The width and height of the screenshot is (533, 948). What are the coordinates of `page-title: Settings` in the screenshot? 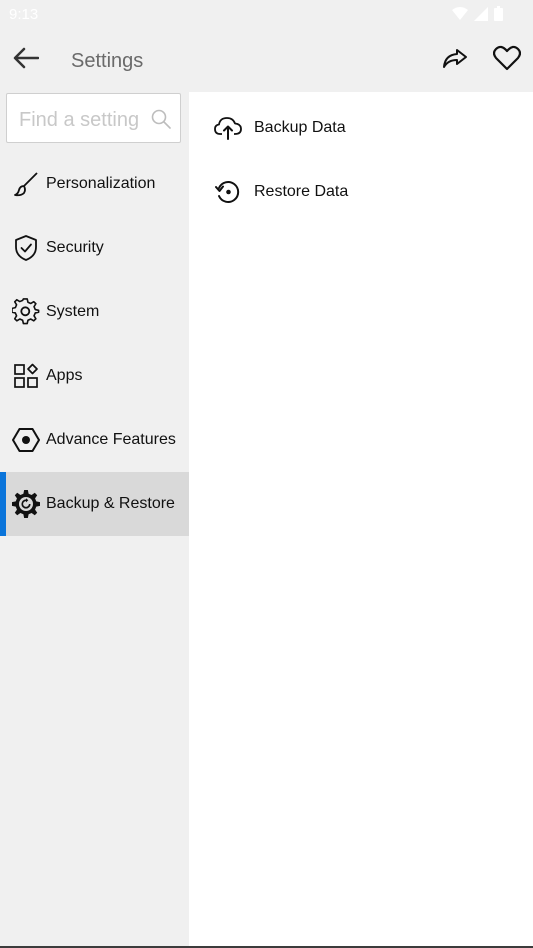 It's located at (107, 61).